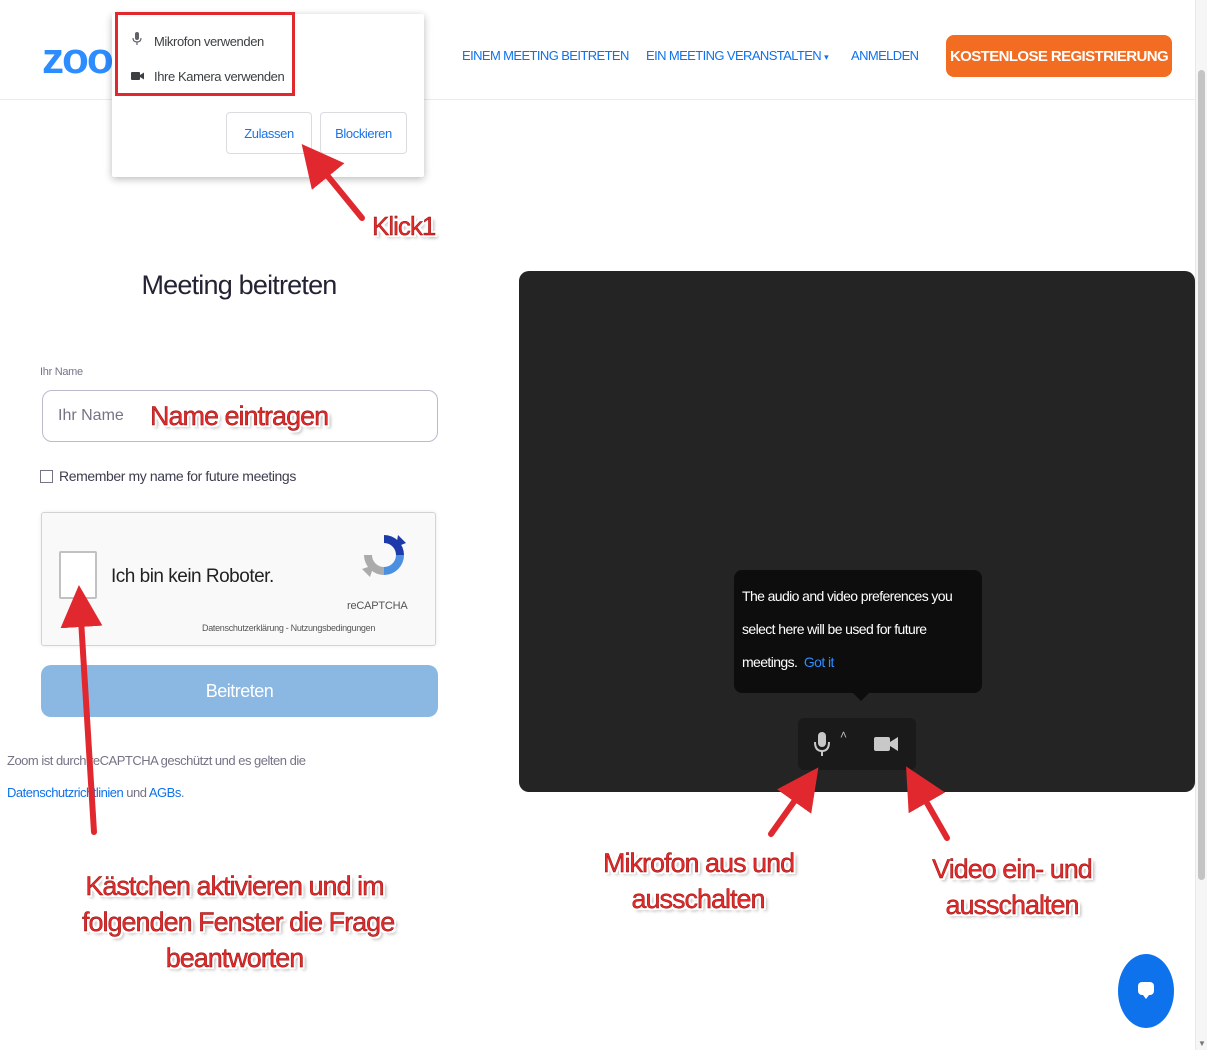 Image resolution: width=1207 pixels, height=1050 pixels. What do you see at coordinates (819, 662) in the screenshot?
I see `got-it-link: Got it` at bounding box center [819, 662].